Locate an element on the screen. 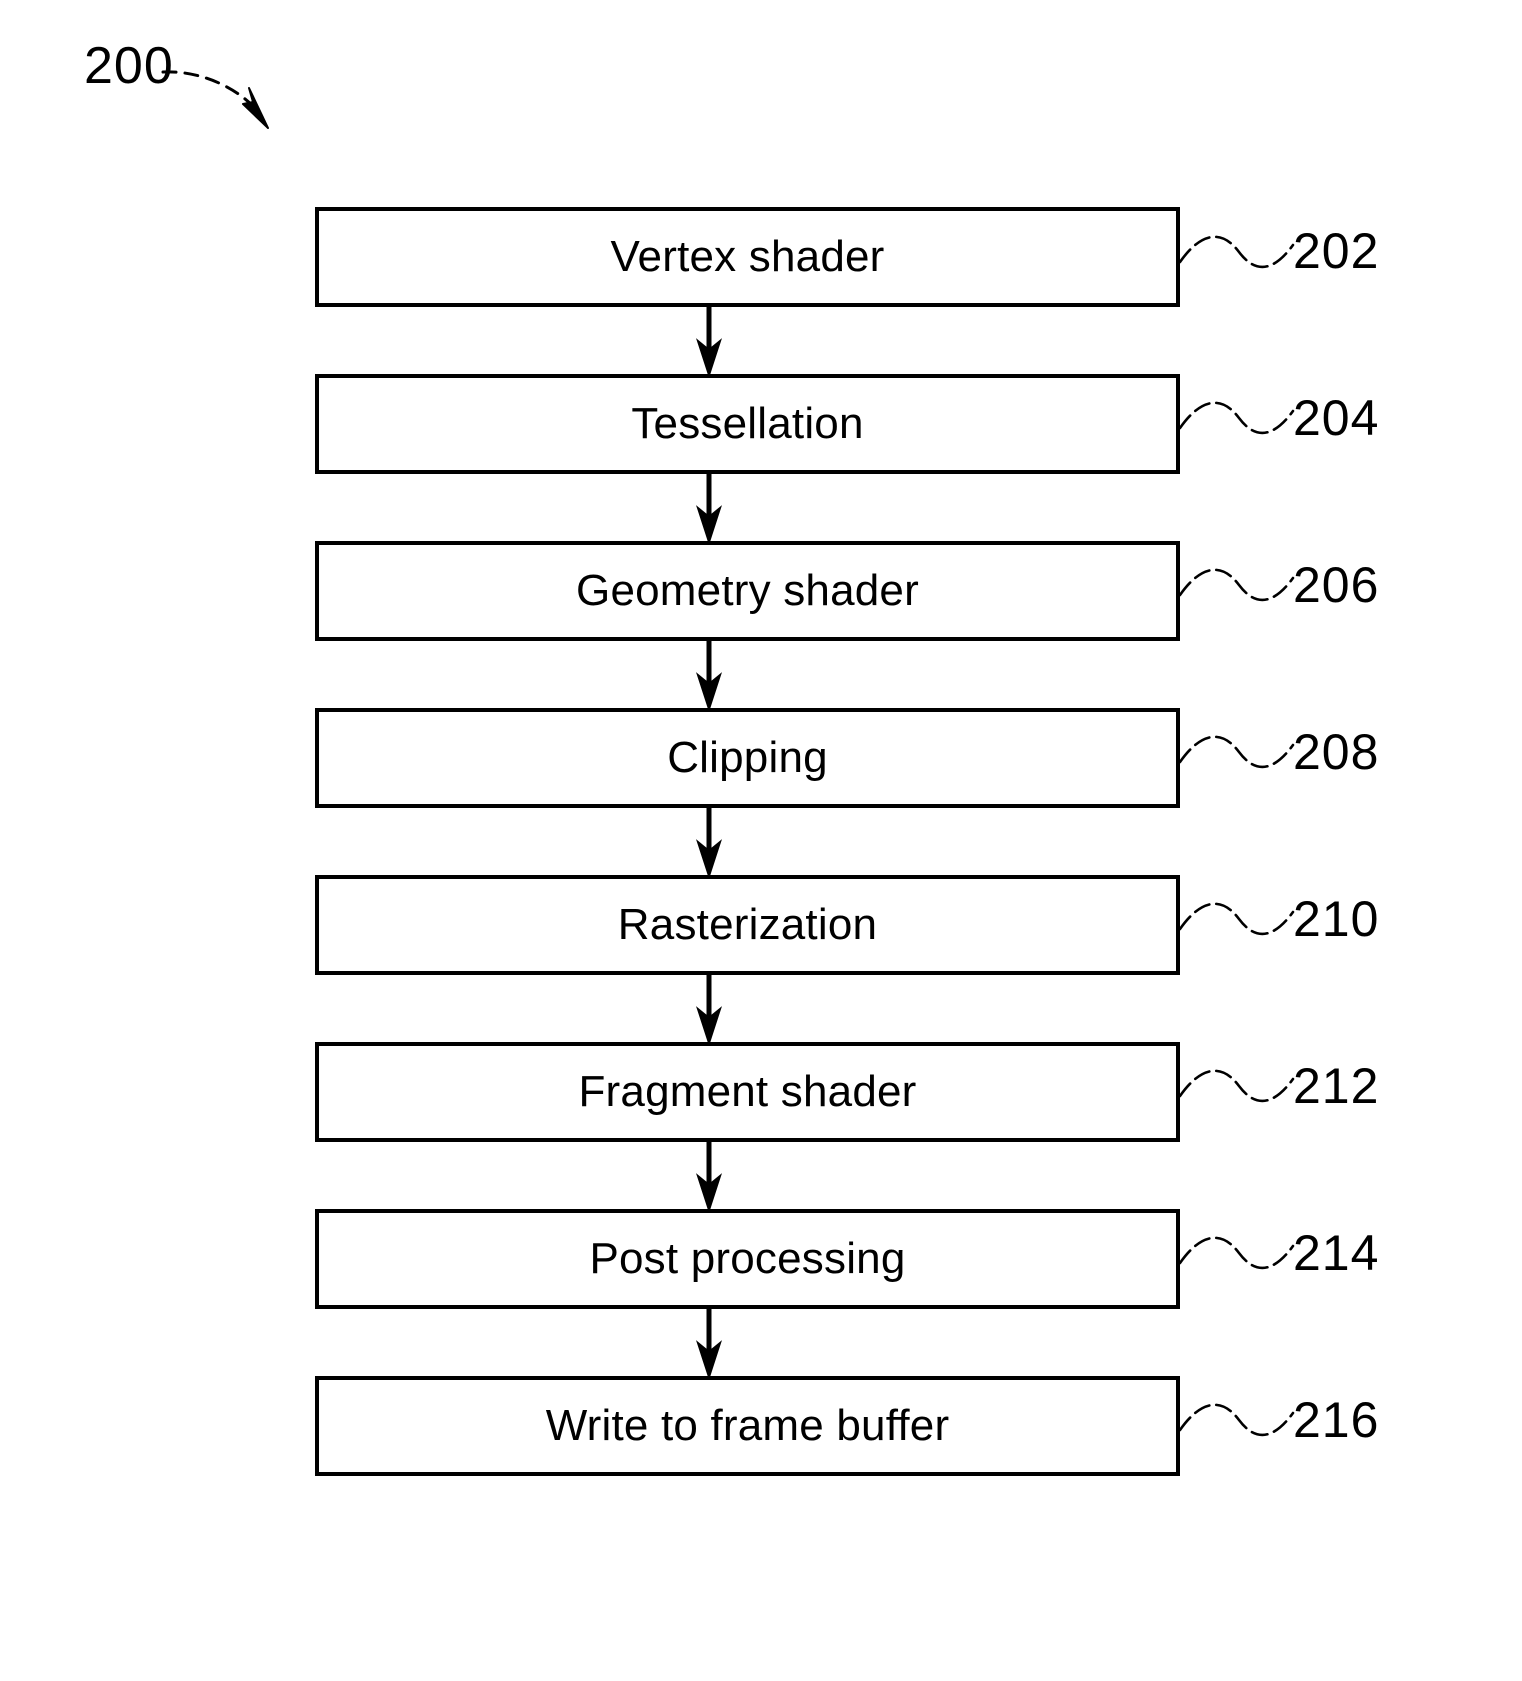 Image resolution: width=1522 pixels, height=1681 pixels. figure-number-label: 200 is located at coordinates (129, 66).